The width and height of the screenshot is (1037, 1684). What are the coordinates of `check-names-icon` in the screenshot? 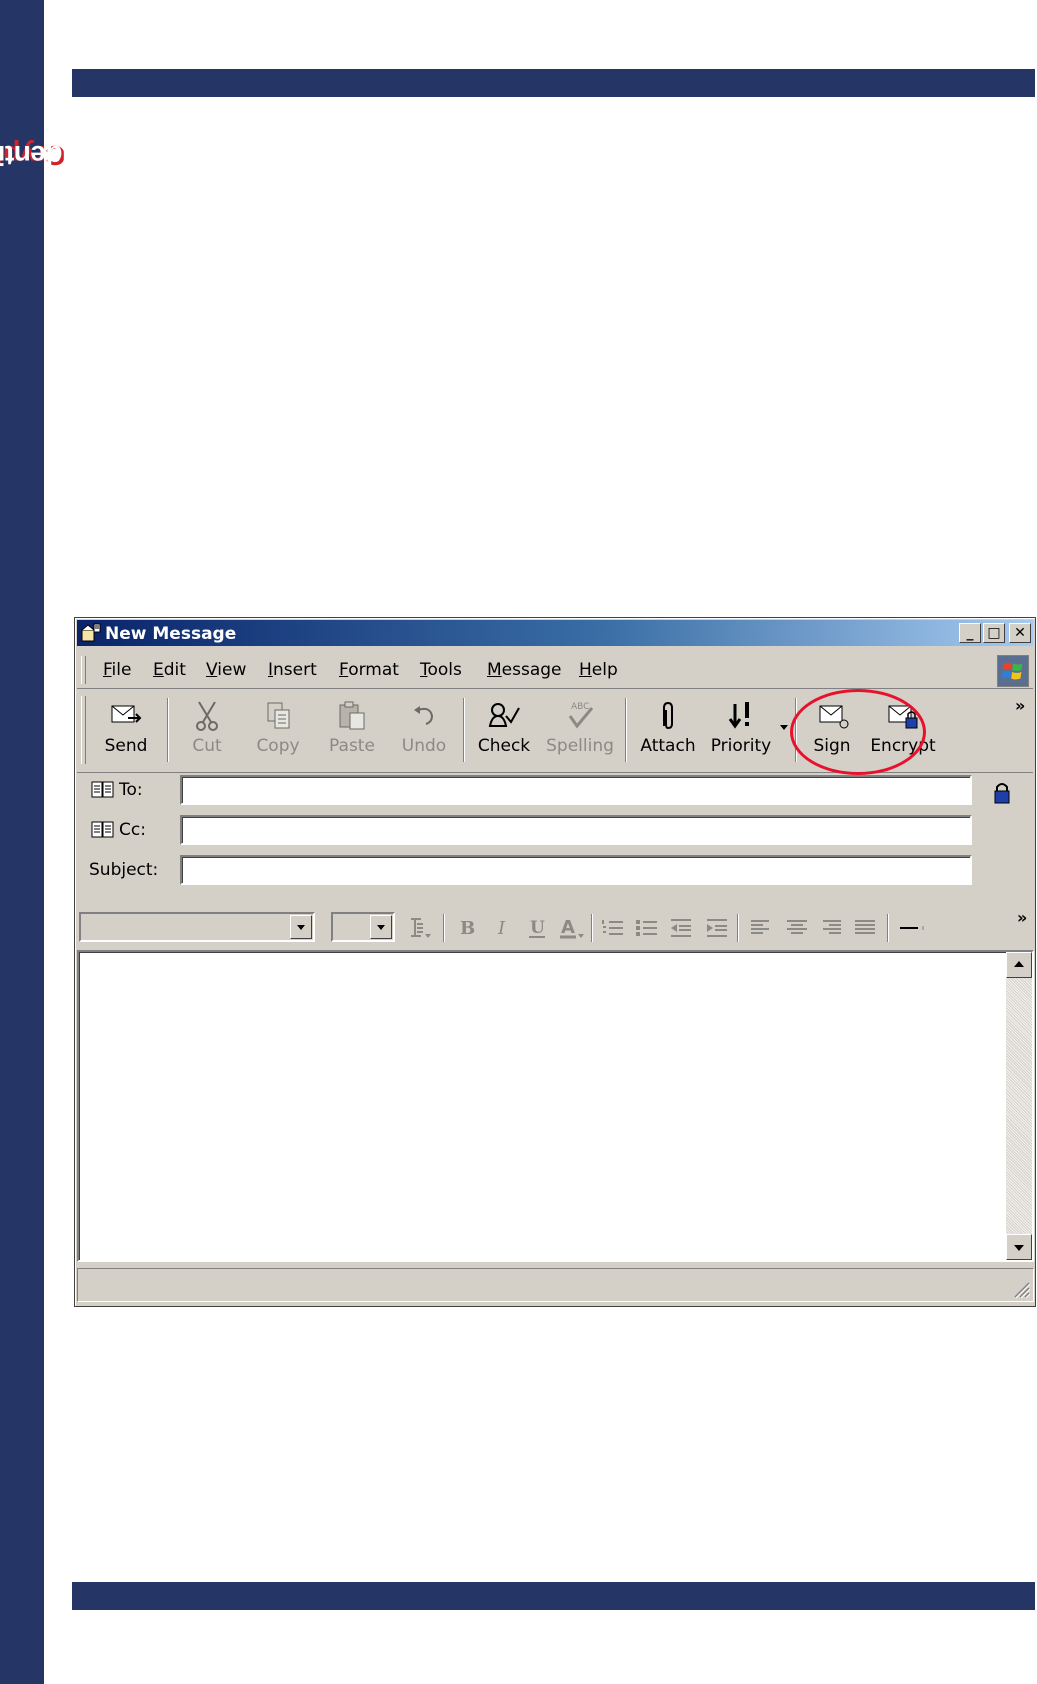 It's located at (504, 715).